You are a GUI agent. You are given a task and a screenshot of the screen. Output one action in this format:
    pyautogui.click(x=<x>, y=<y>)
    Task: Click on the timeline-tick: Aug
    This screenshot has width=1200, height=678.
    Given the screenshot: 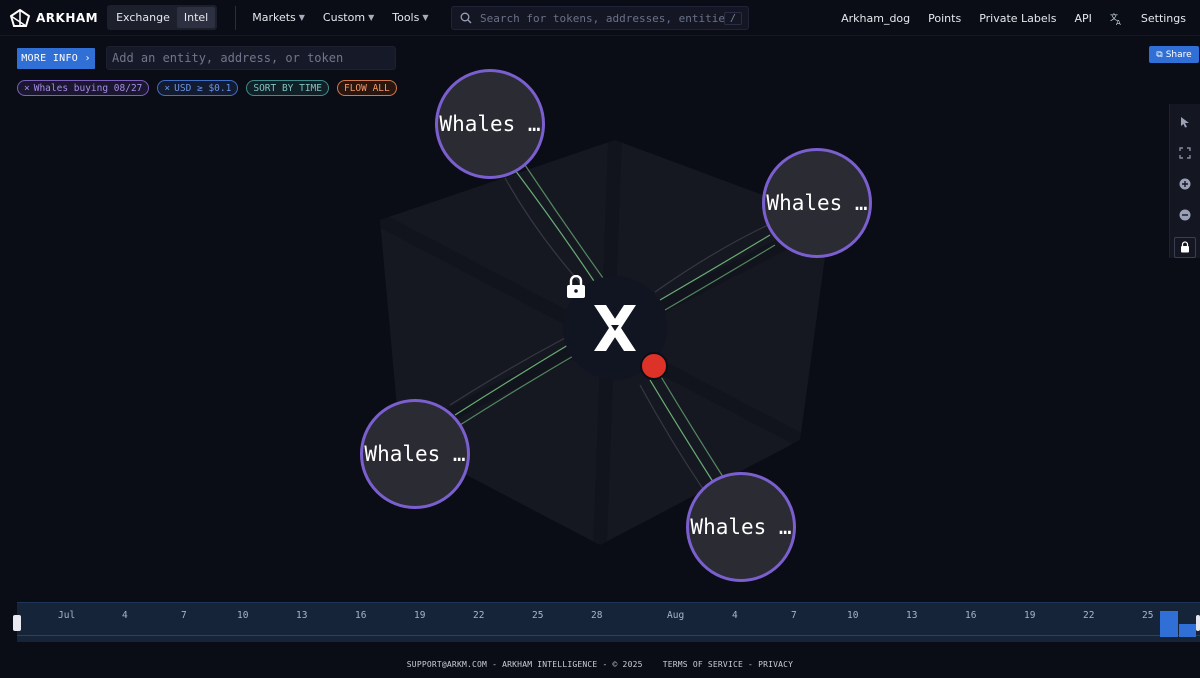 What is the action you would take?
    pyautogui.click(x=676, y=615)
    